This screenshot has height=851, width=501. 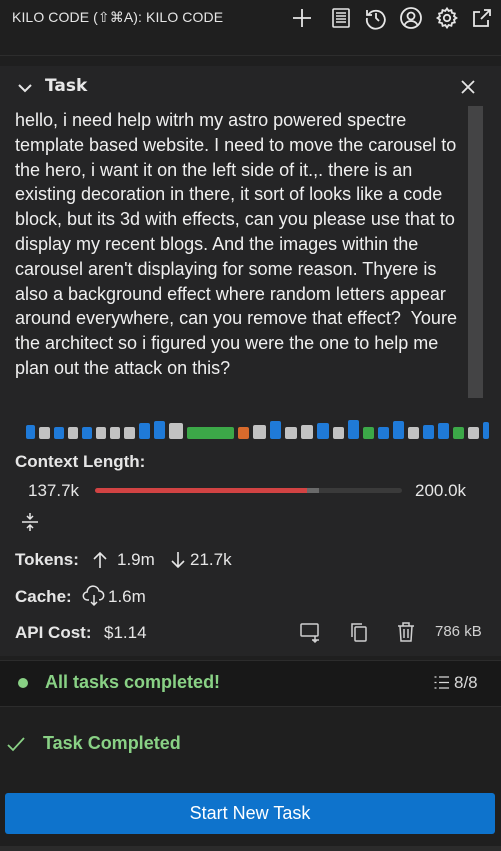 I want to click on todo-status-text: All tasks completed!, so click(x=133, y=682).